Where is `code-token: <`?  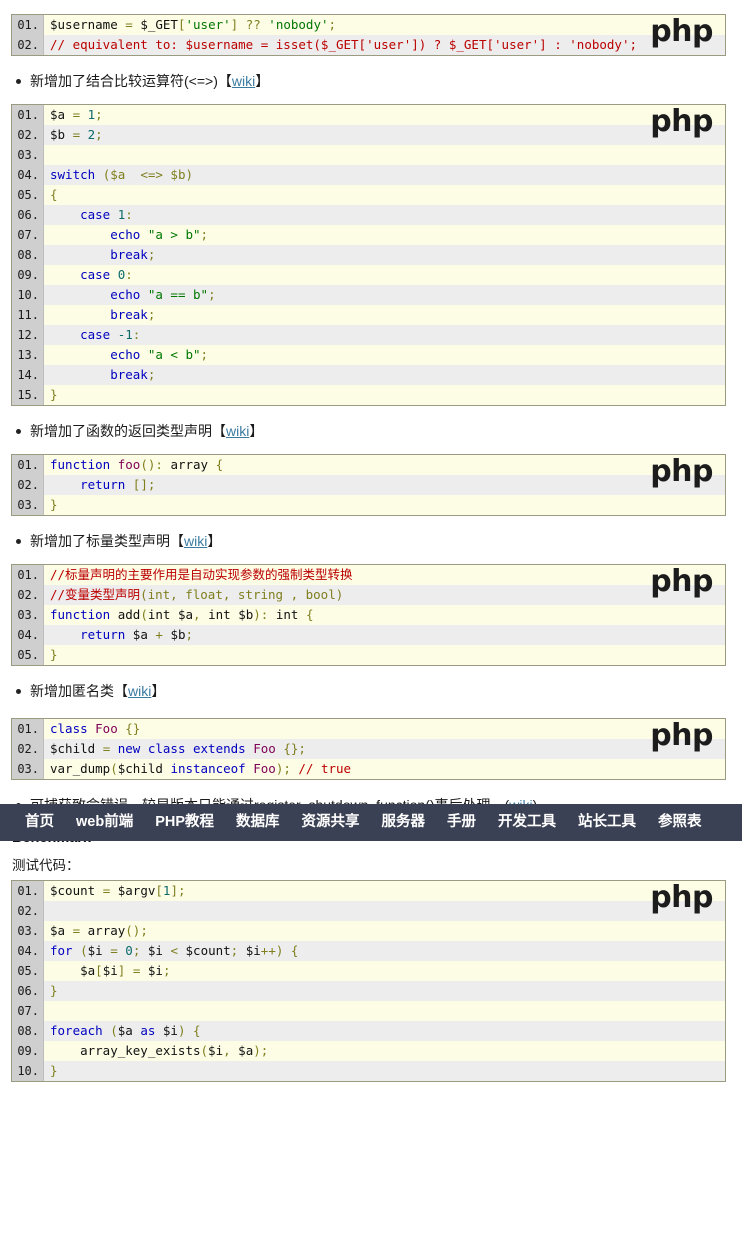
code-token: < is located at coordinates (178, 950).